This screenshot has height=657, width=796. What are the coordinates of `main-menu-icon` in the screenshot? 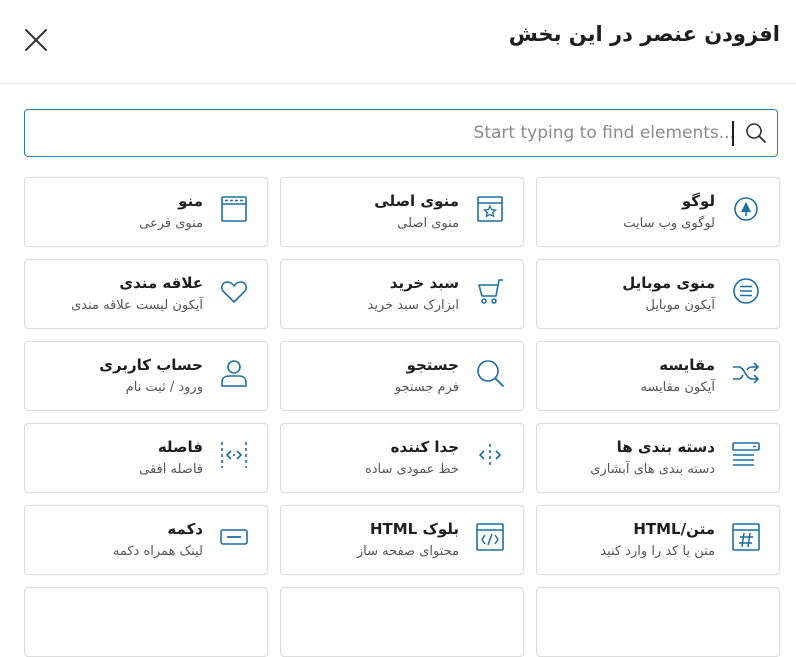 It's located at (490, 209).